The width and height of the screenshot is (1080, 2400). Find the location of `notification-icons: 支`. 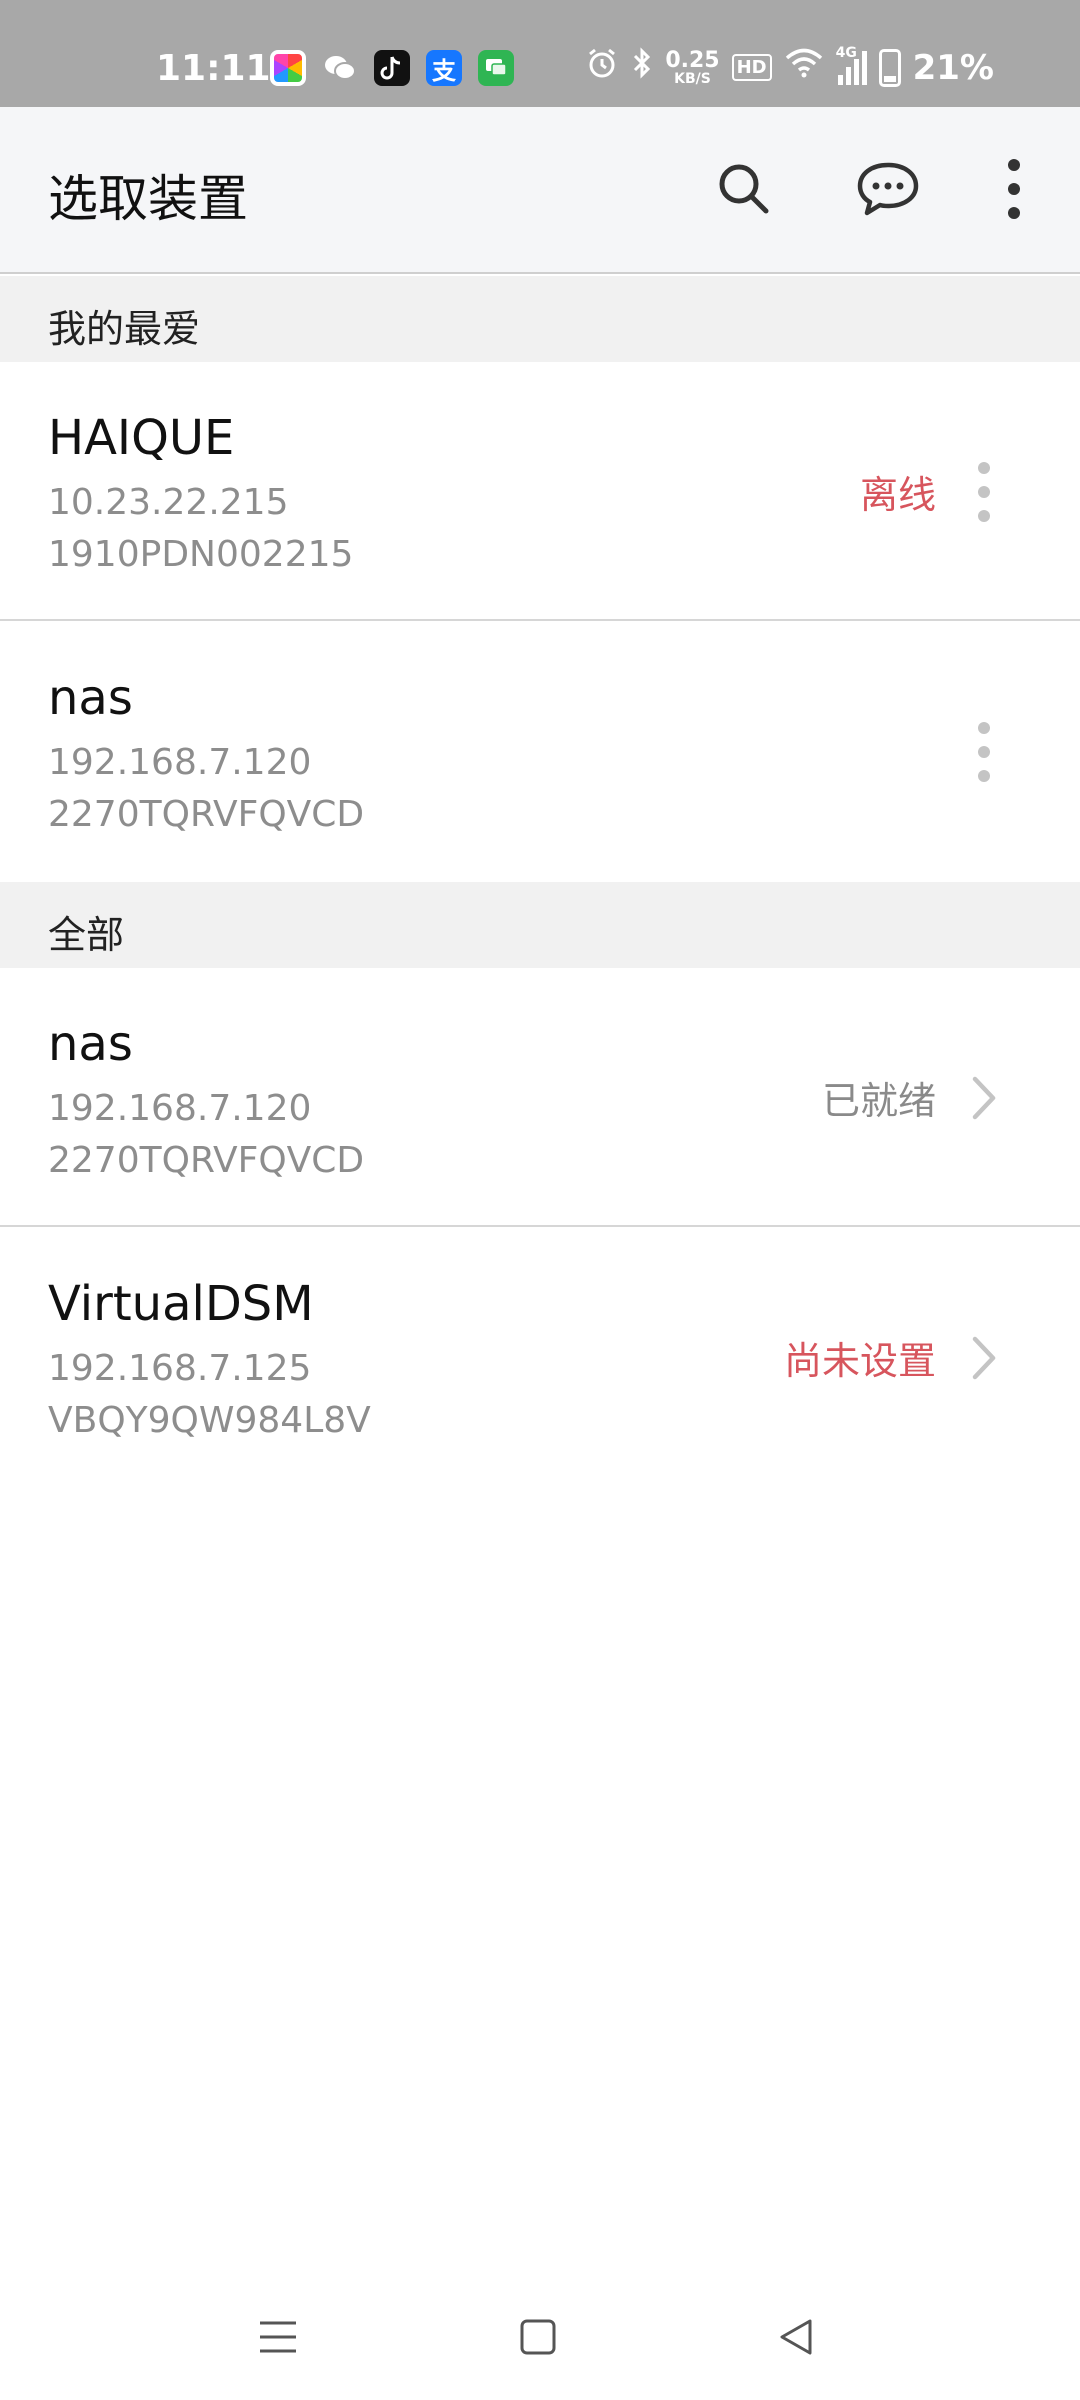

notification-icons: 支 is located at coordinates (392, 68).